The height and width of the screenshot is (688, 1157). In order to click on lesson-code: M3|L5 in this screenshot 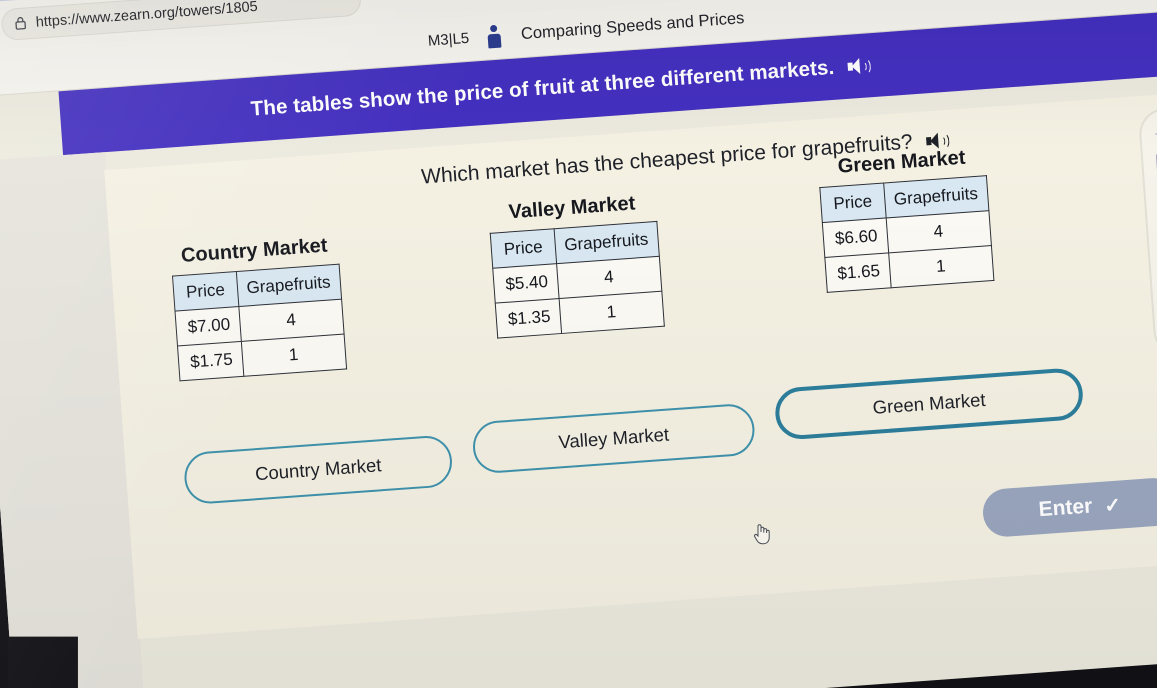, I will do `click(448, 39)`.